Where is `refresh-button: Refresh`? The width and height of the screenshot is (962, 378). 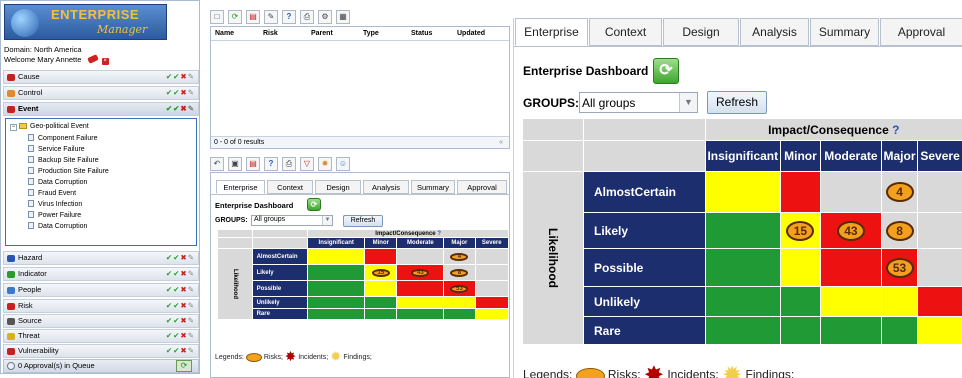 refresh-button: Refresh is located at coordinates (737, 102).